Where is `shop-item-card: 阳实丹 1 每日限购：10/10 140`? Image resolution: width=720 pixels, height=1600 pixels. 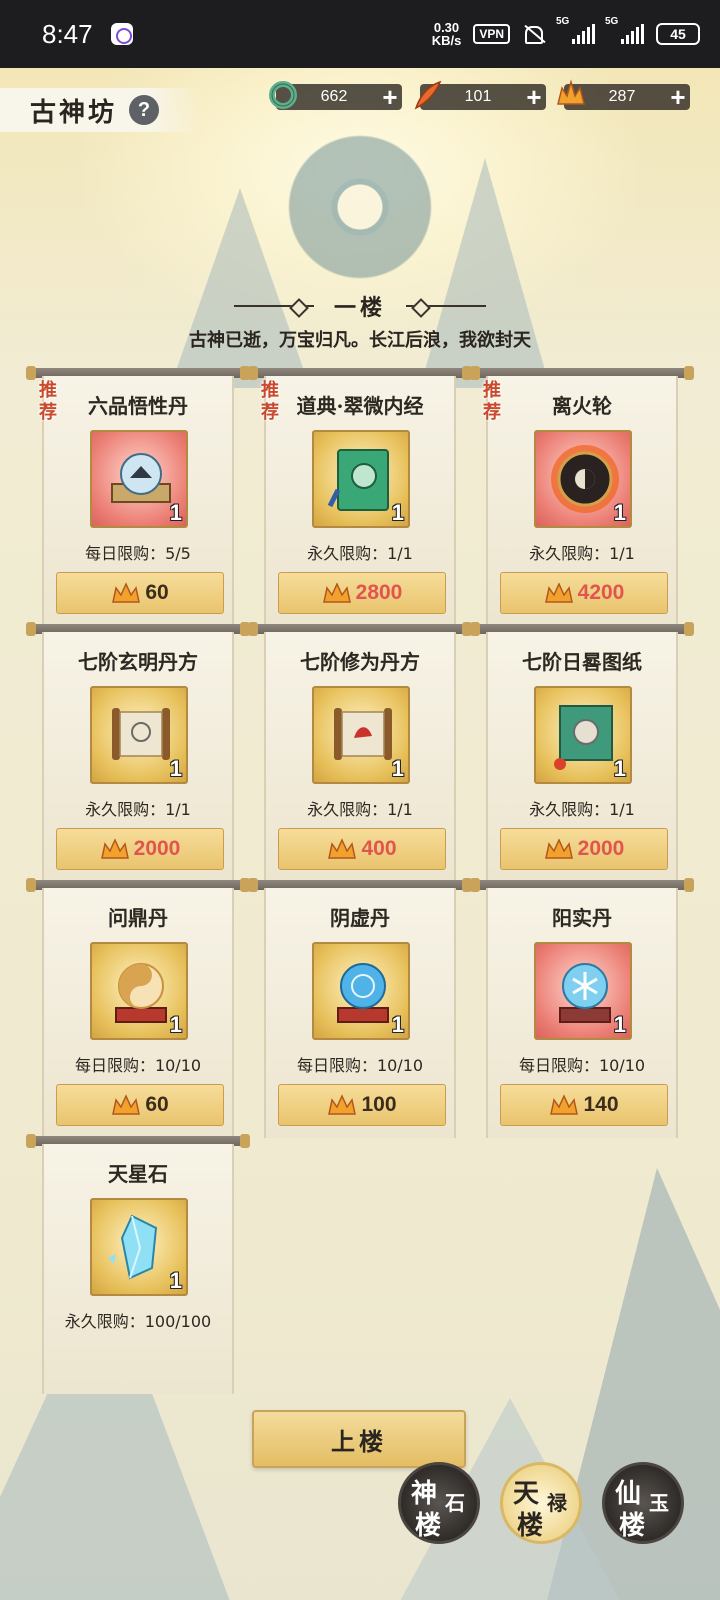 shop-item-card: 阳实丹 1 每日限购：10/10 140 is located at coordinates (582, 1009).